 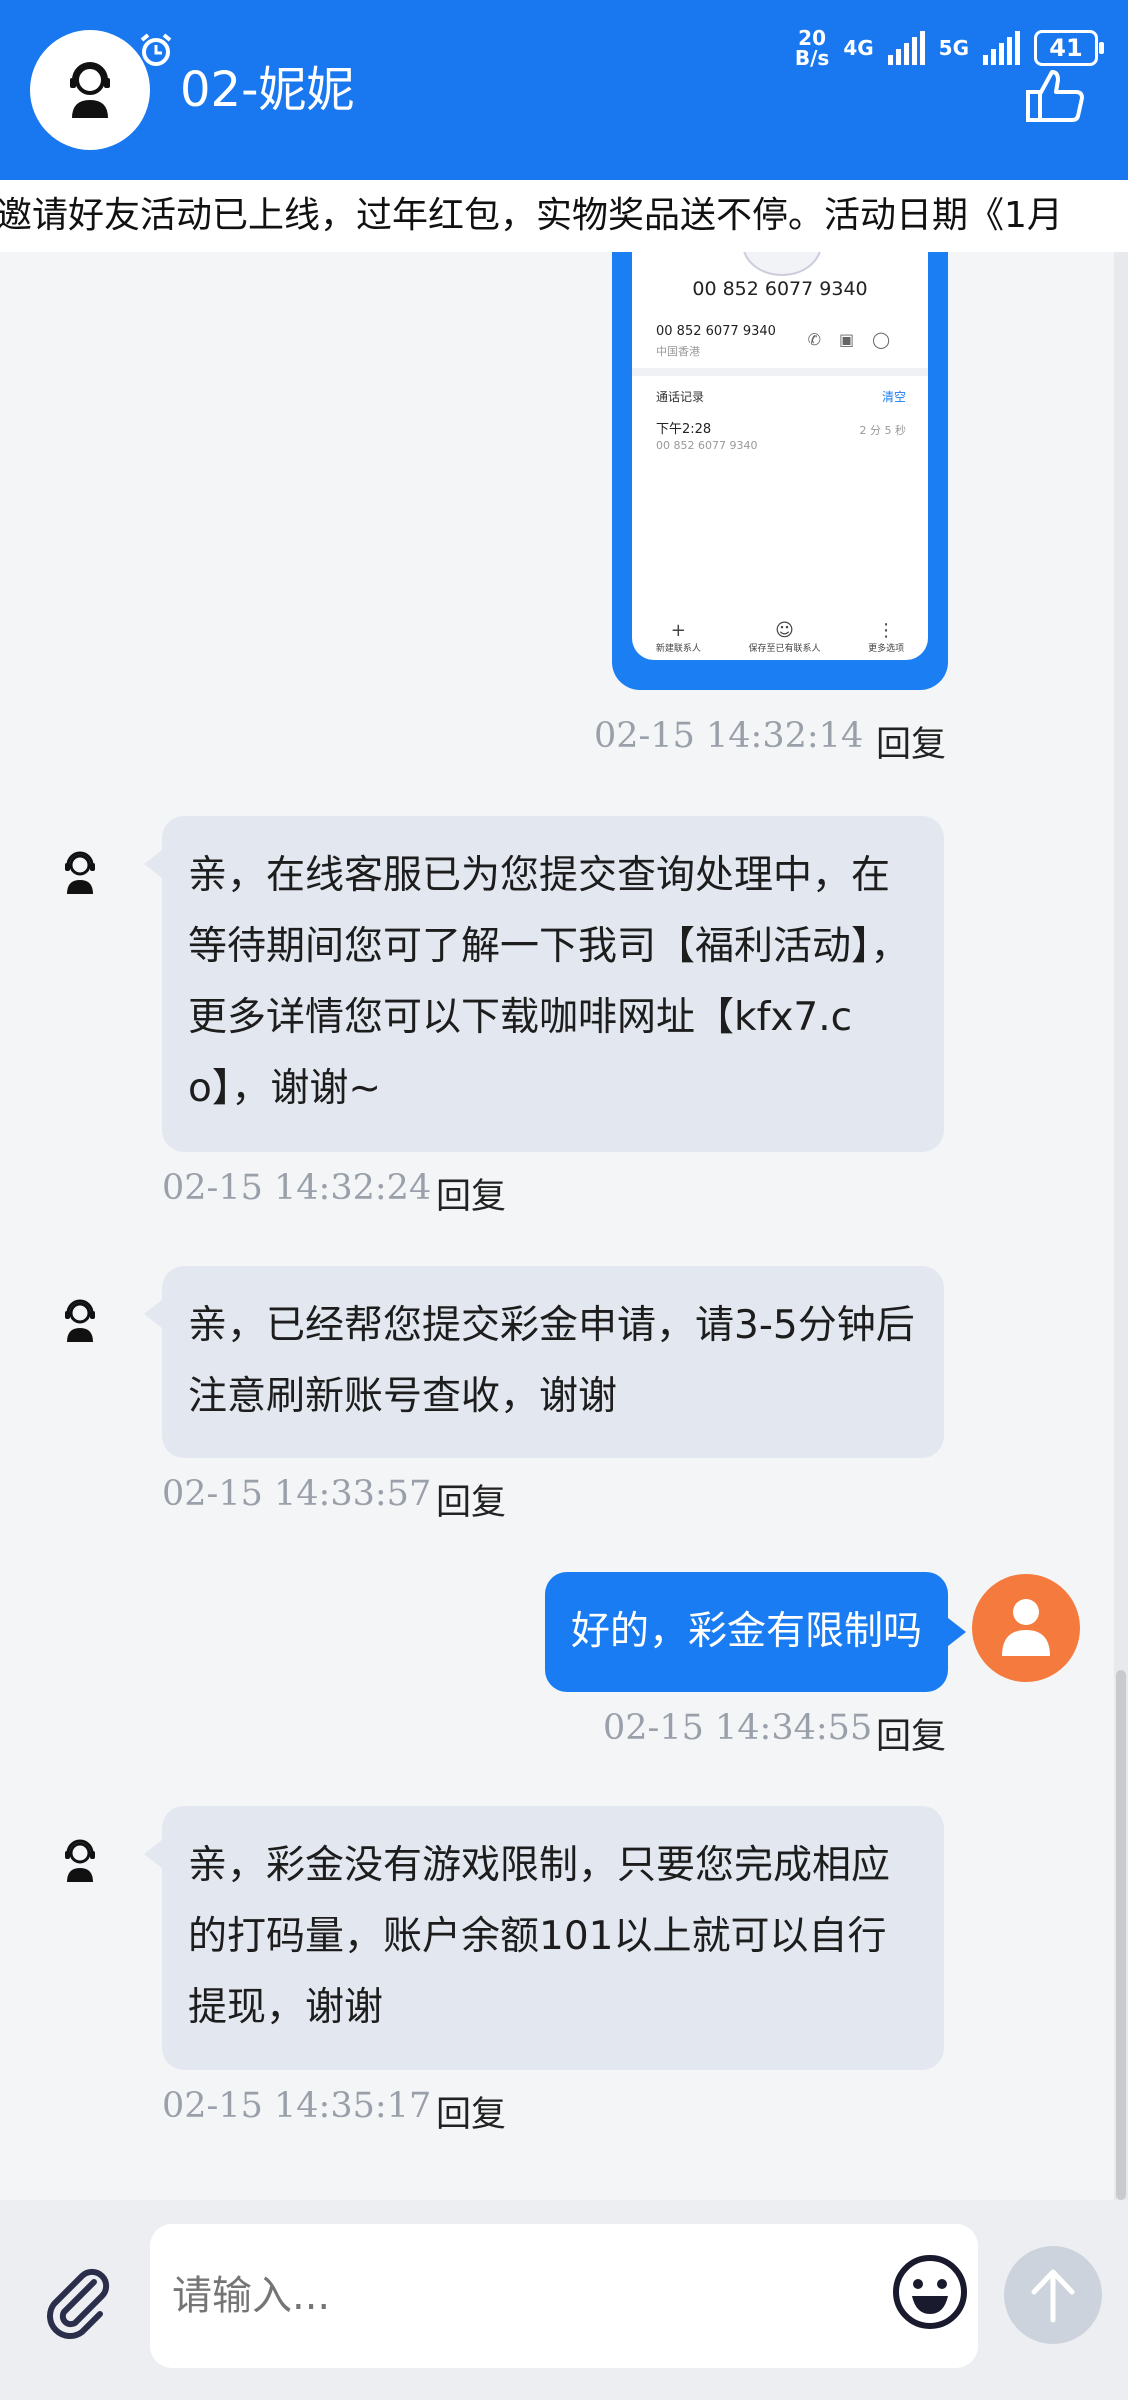 I want to click on agent-avatar, so click(x=90, y=90).